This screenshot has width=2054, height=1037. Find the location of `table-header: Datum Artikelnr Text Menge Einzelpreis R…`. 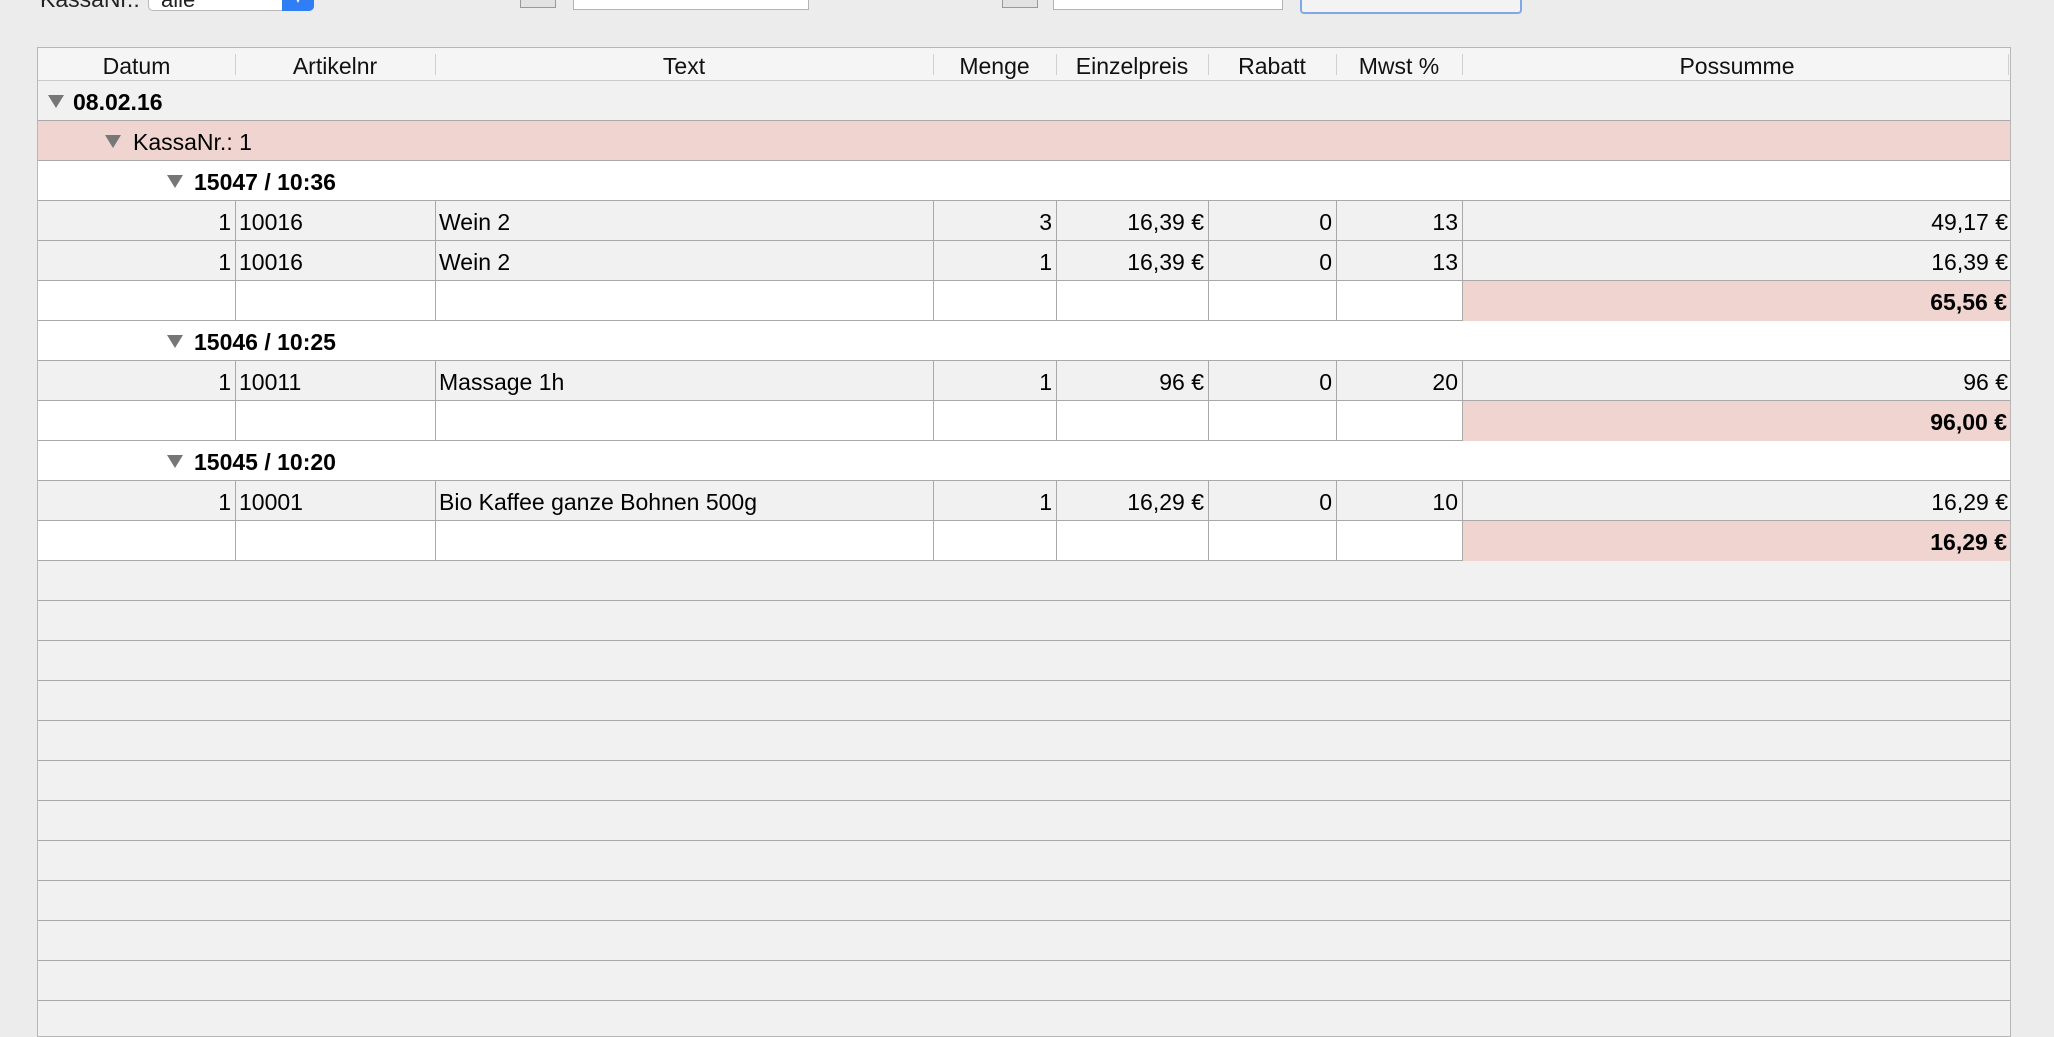

table-header: Datum Artikelnr Text Menge Einzelpreis R… is located at coordinates (1024, 64).